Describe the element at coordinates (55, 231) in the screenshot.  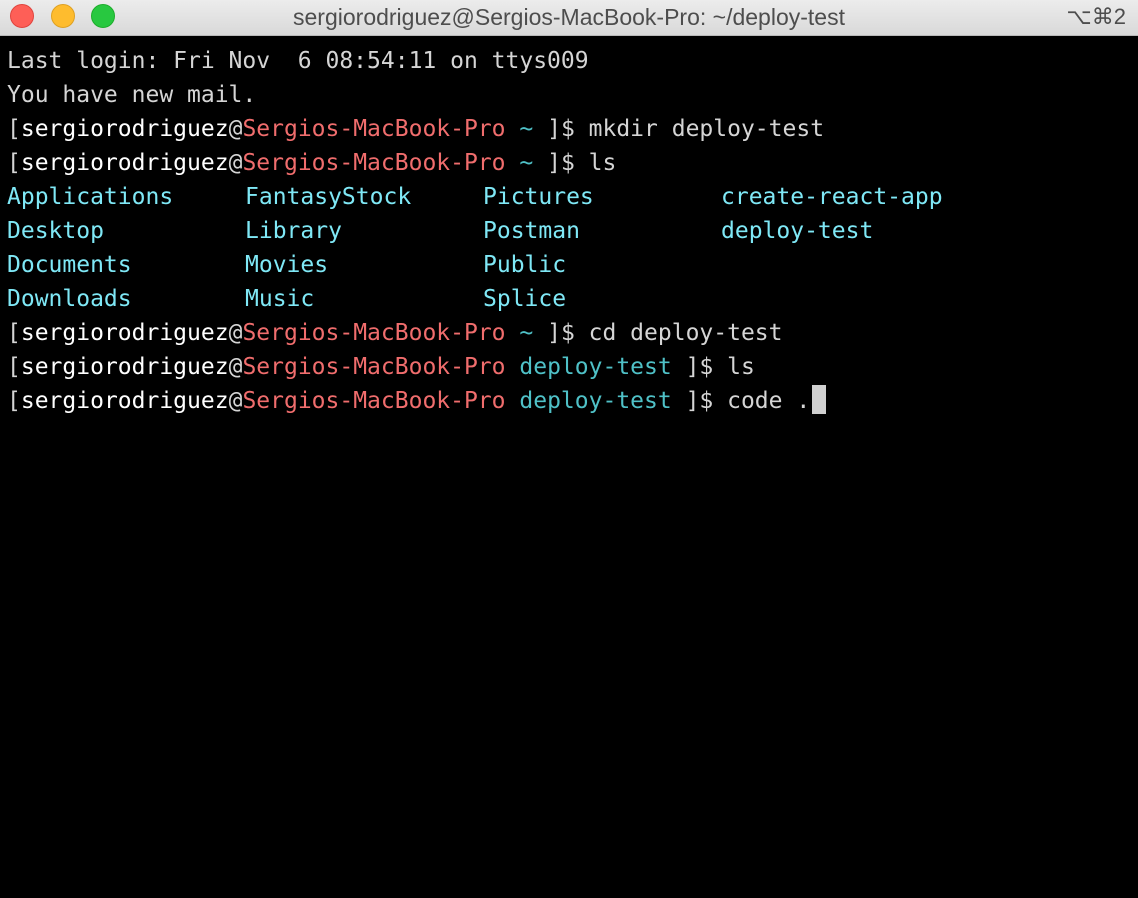
I see `ls-entry: Desktop` at that location.